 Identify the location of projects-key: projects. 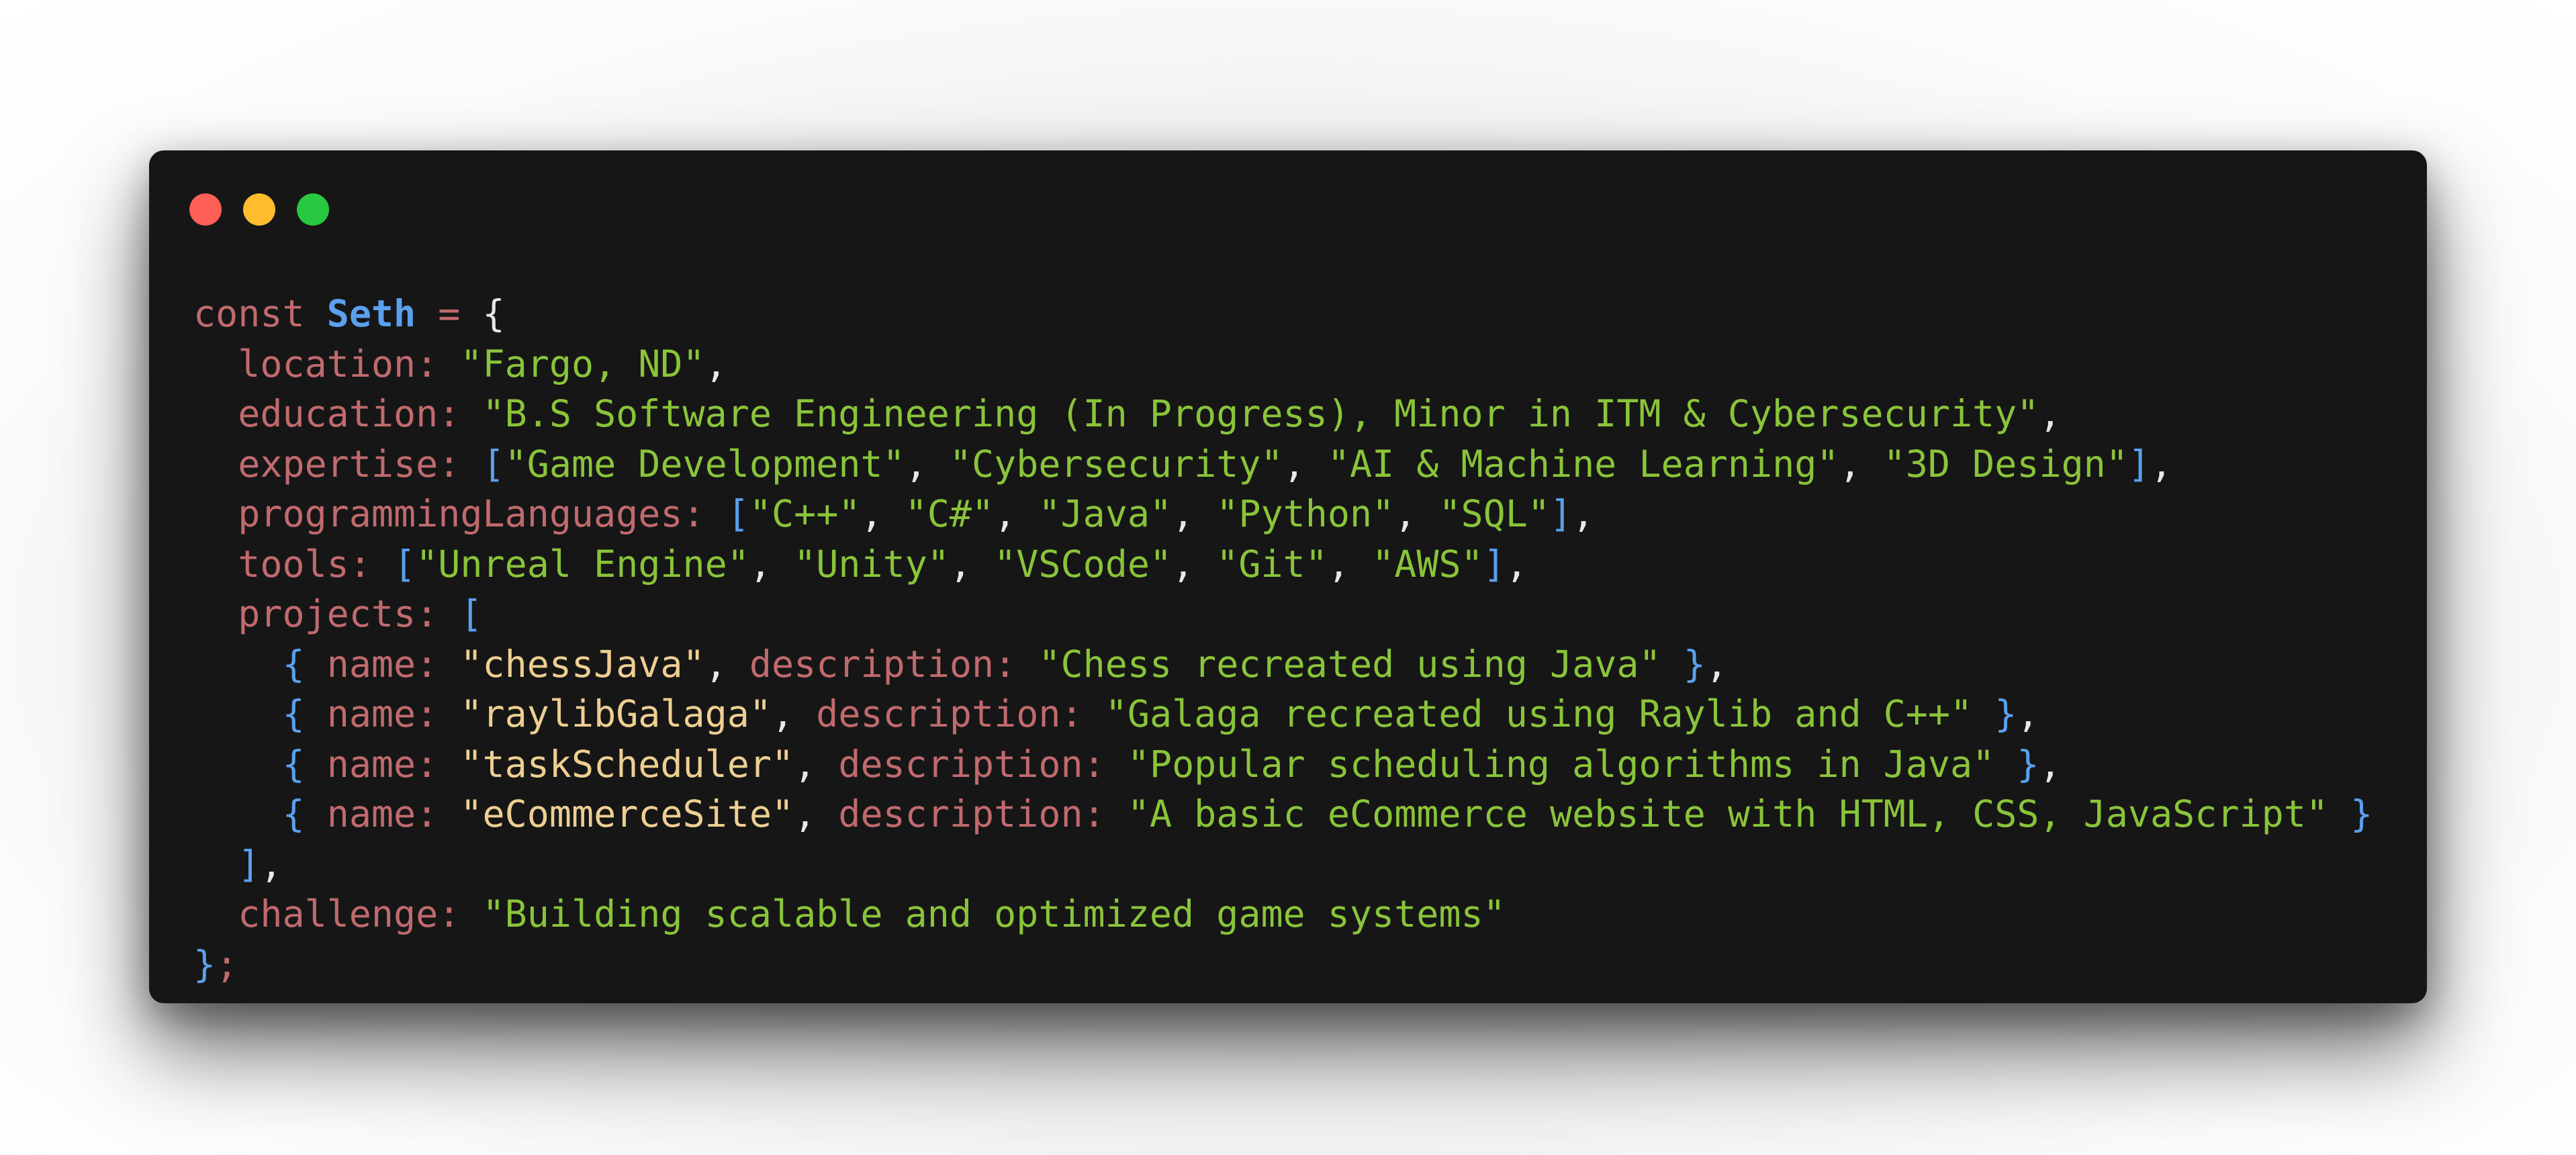
(327, 613).